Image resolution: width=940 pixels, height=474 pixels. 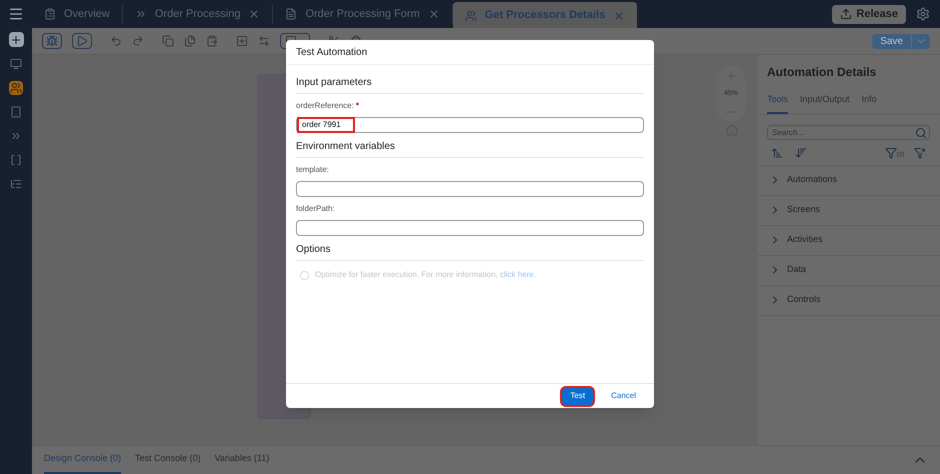 What do you see at coordinates (777, 103) in the screenshot?
I see `panel-tab: Tools` at bounding box center [777, 103].